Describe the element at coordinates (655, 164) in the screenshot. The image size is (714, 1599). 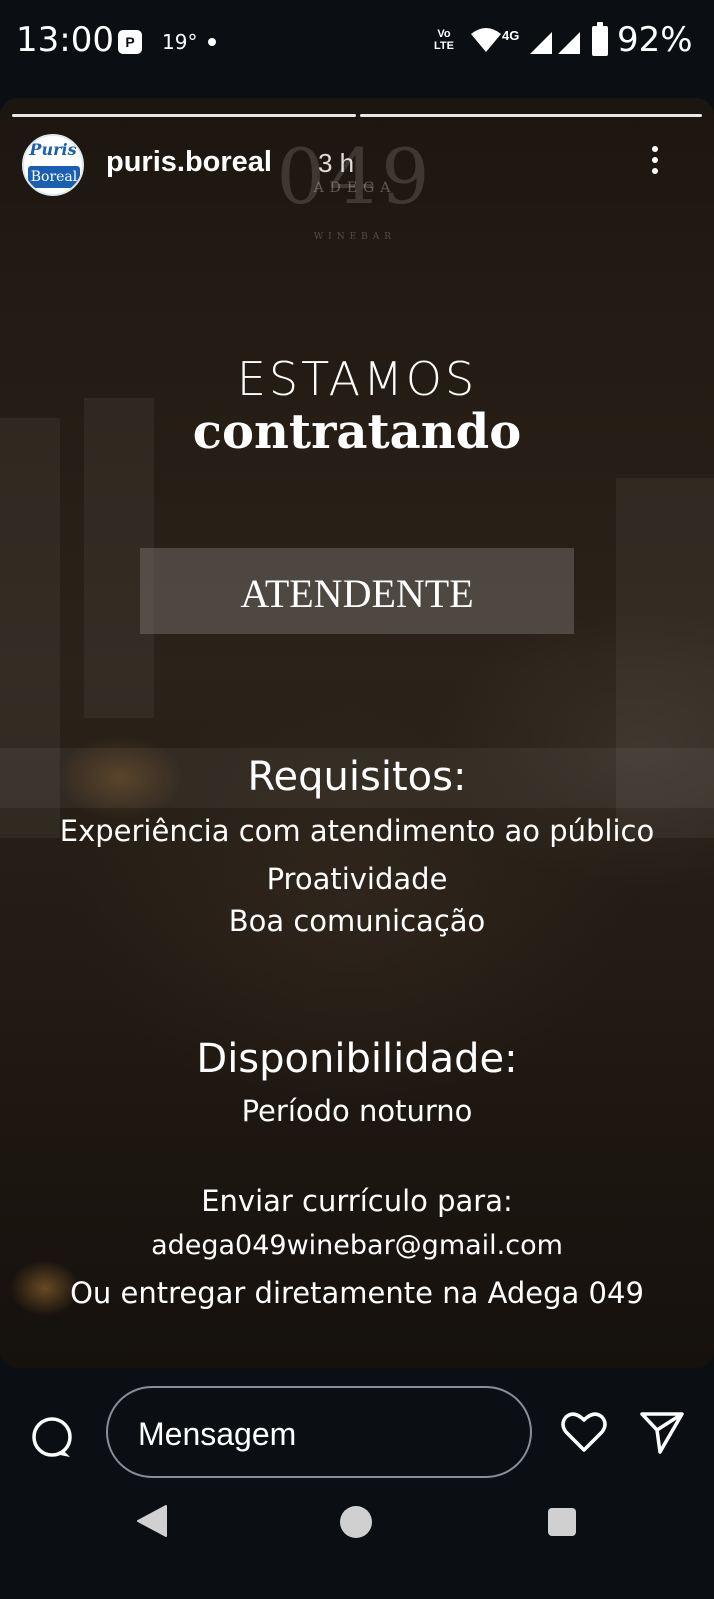
I see `more-options-icon` at that location.